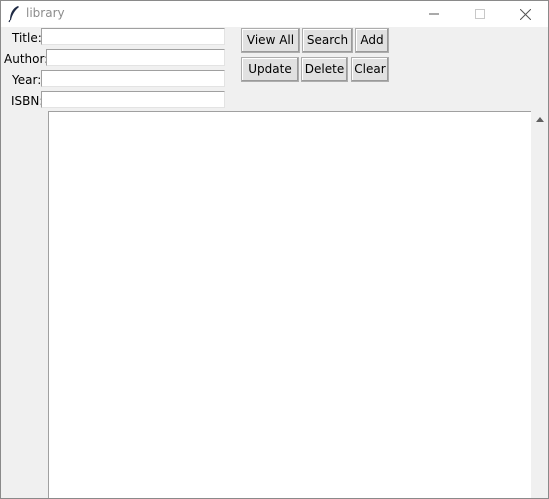 The height and width of the screenshot is (499, 549). What do you see at coordinates (274, 14) in the screenshot?
I see `title-bar: library` at bounding box center [274, 14].